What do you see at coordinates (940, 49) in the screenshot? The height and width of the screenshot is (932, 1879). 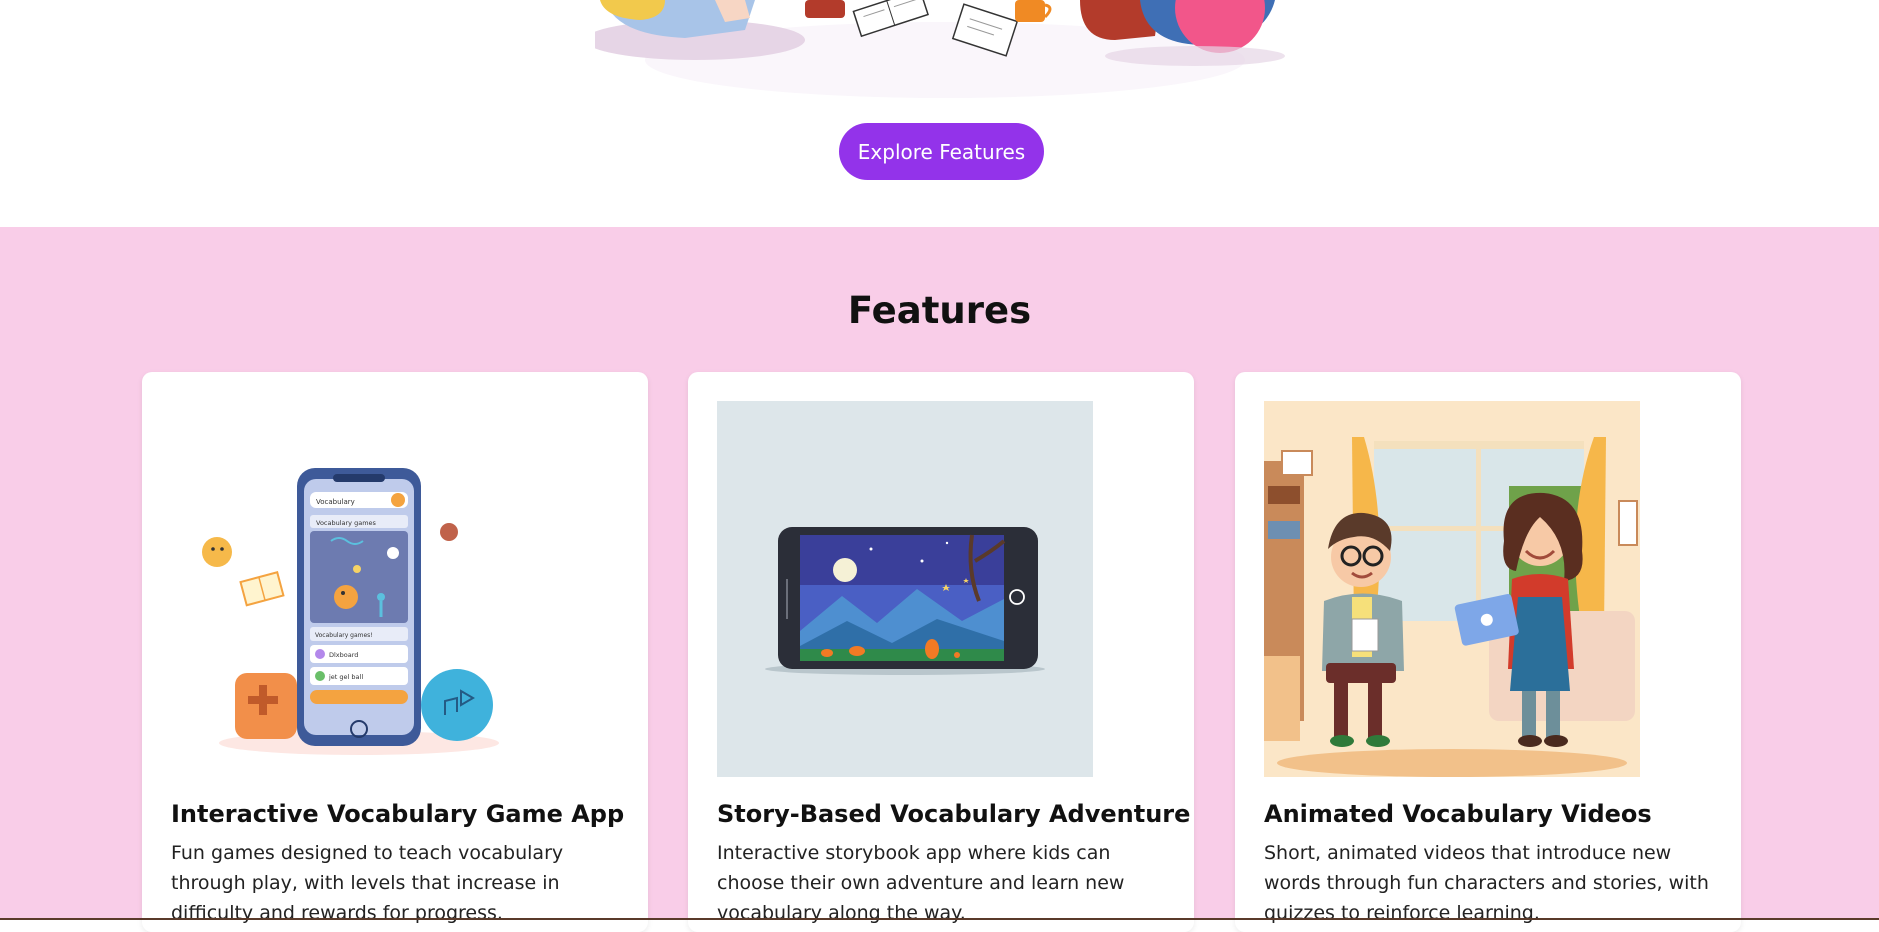 I see `hero-illustration` at bounding box center [940, 49].